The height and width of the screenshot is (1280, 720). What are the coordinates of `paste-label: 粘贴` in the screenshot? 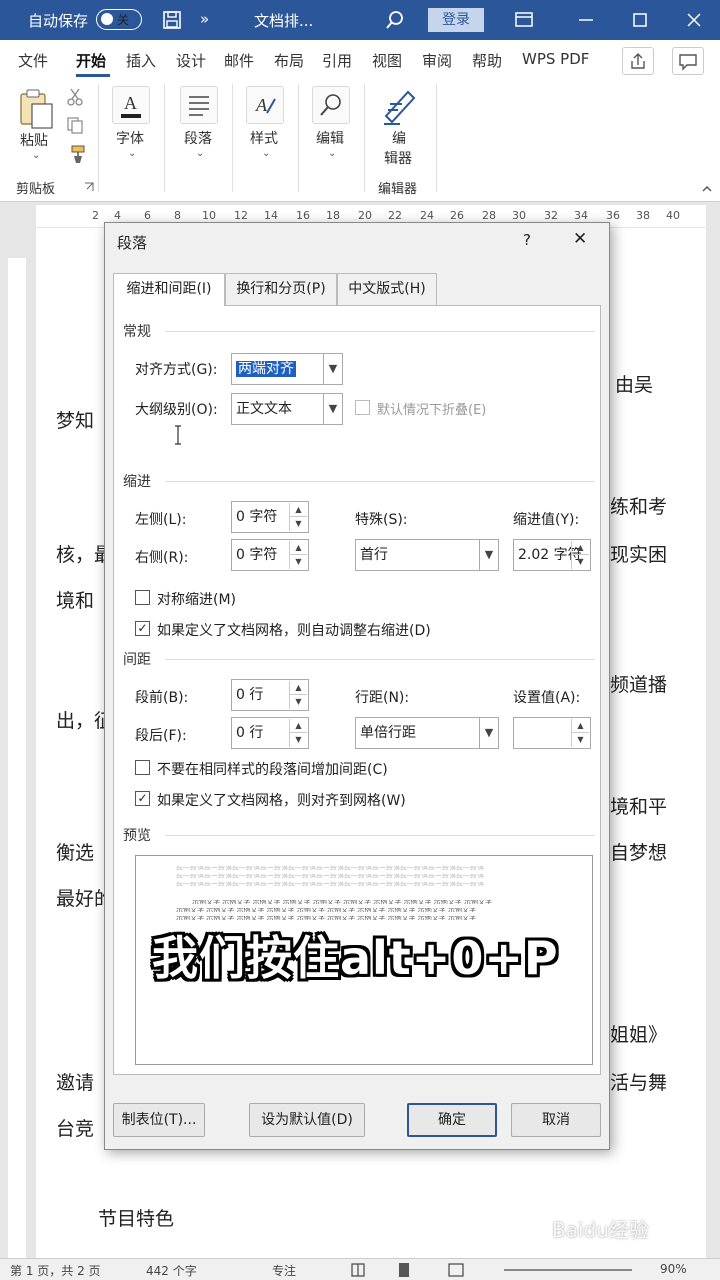 It's located at (34, 140).